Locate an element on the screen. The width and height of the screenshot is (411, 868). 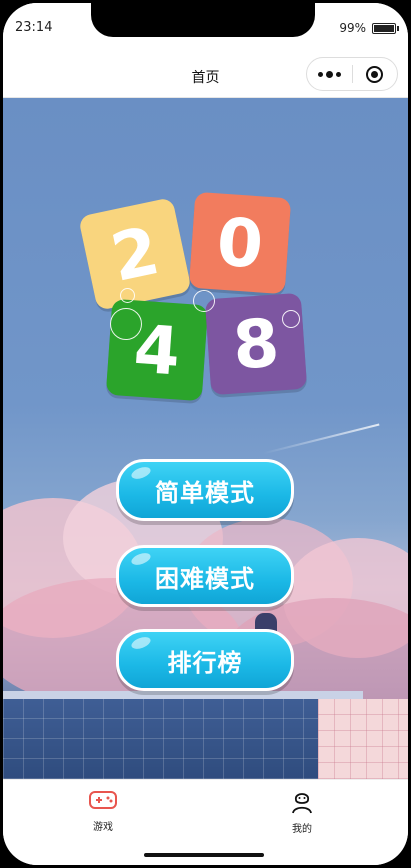
tab-game-label: 游戏 is located at coordinates (103, 827).